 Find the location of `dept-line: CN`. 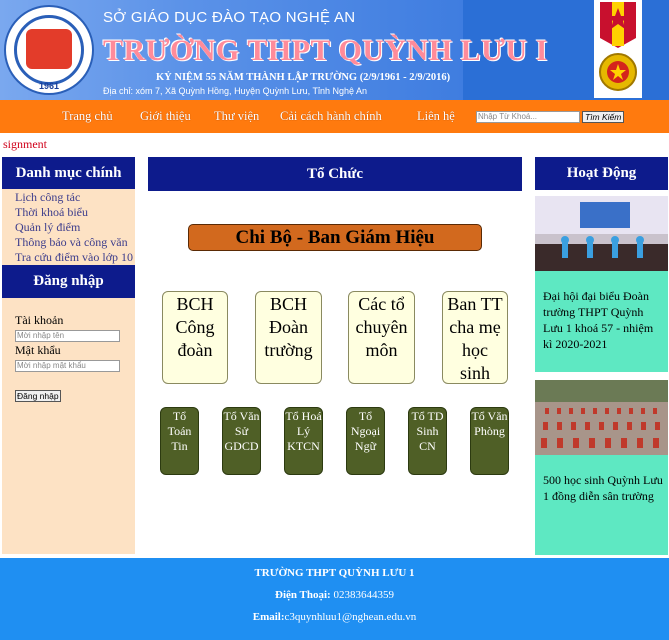

dept-line: CN is located at coordinates (427, 446).